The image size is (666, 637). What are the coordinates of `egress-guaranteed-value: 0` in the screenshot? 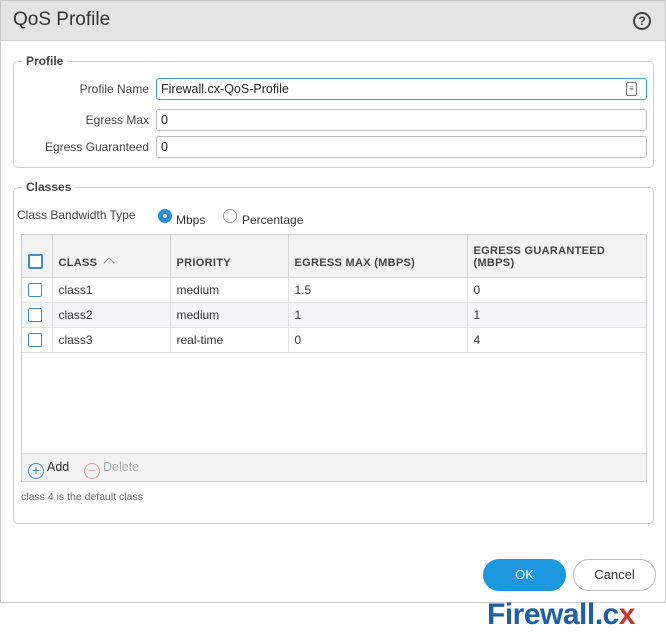 It's located at (164, 147).